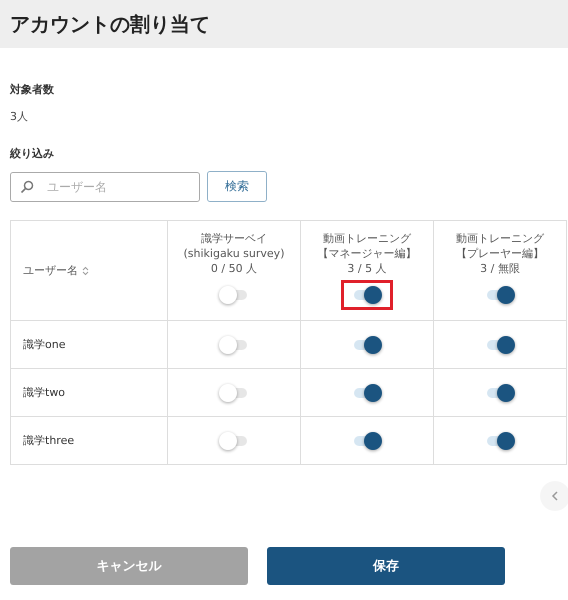  I want to click on column-header: 動画トレーニング 【マネージャー編】 3 / 5 人, so click(367, 253).